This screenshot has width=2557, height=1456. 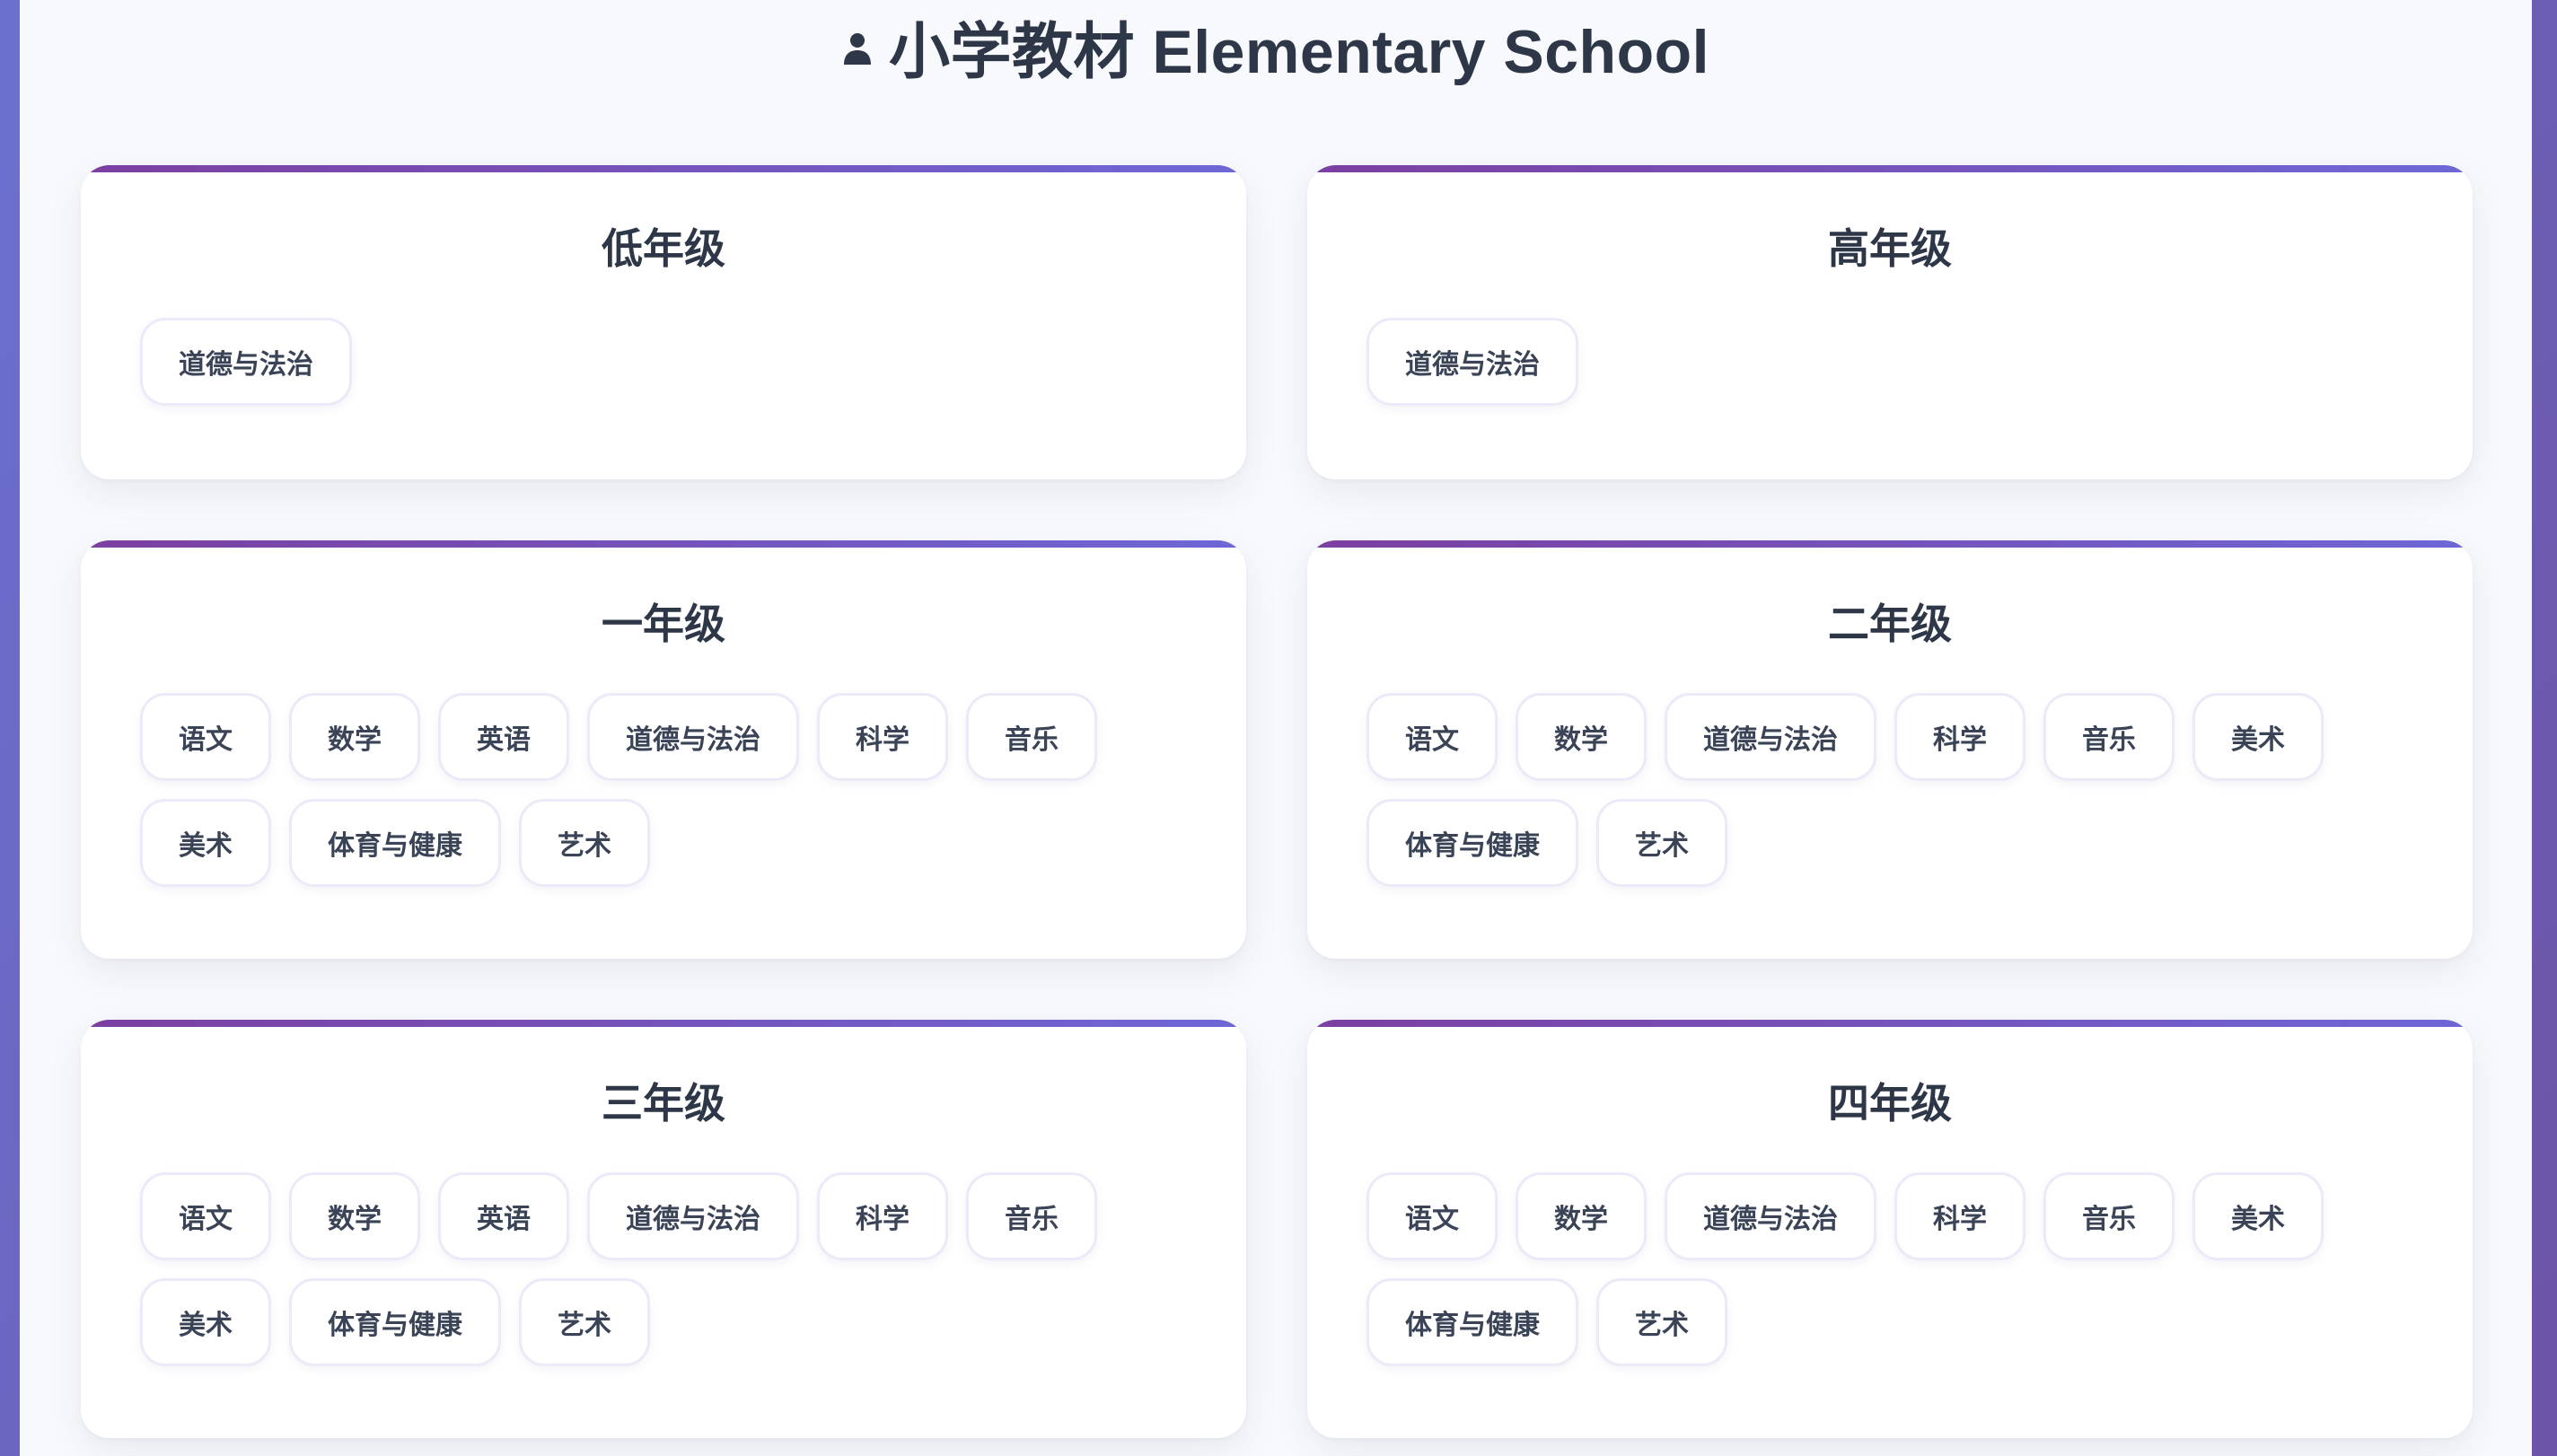 I want to click on grade-title: 二年级, so click(x=1890, y=624).